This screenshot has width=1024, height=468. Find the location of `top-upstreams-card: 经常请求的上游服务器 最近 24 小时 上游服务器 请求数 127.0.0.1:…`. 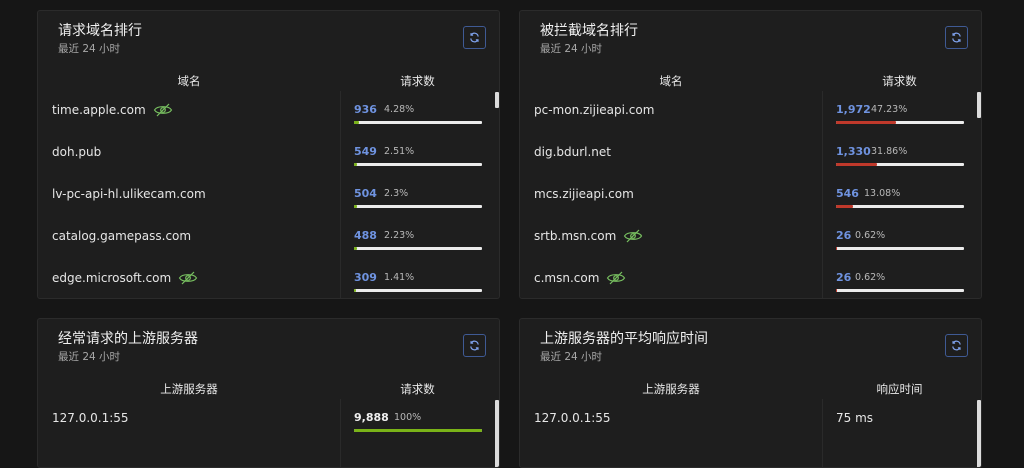

top-upstreams-card: 经常请求的上游服务器 最近 24 小时 上游服务器 请求数 127.0.0.1:… is located at coordinates (268, 393).